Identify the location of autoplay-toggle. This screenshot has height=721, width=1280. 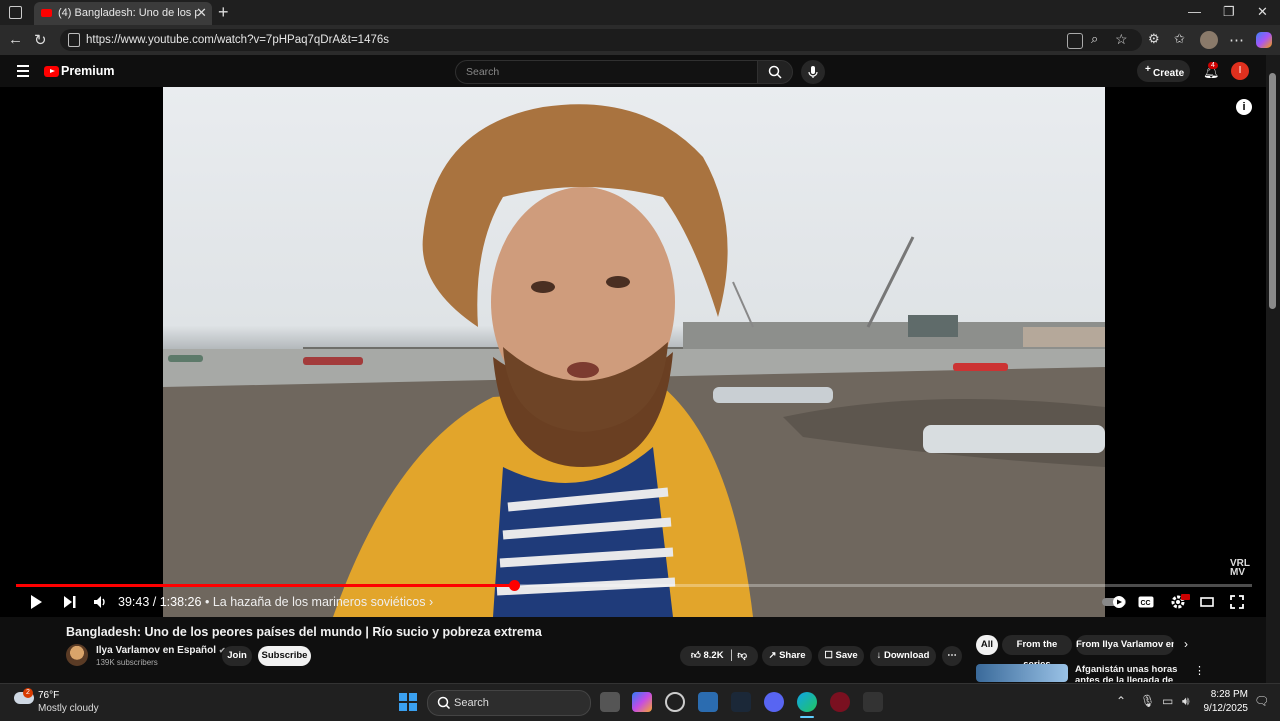
(1115, 602).